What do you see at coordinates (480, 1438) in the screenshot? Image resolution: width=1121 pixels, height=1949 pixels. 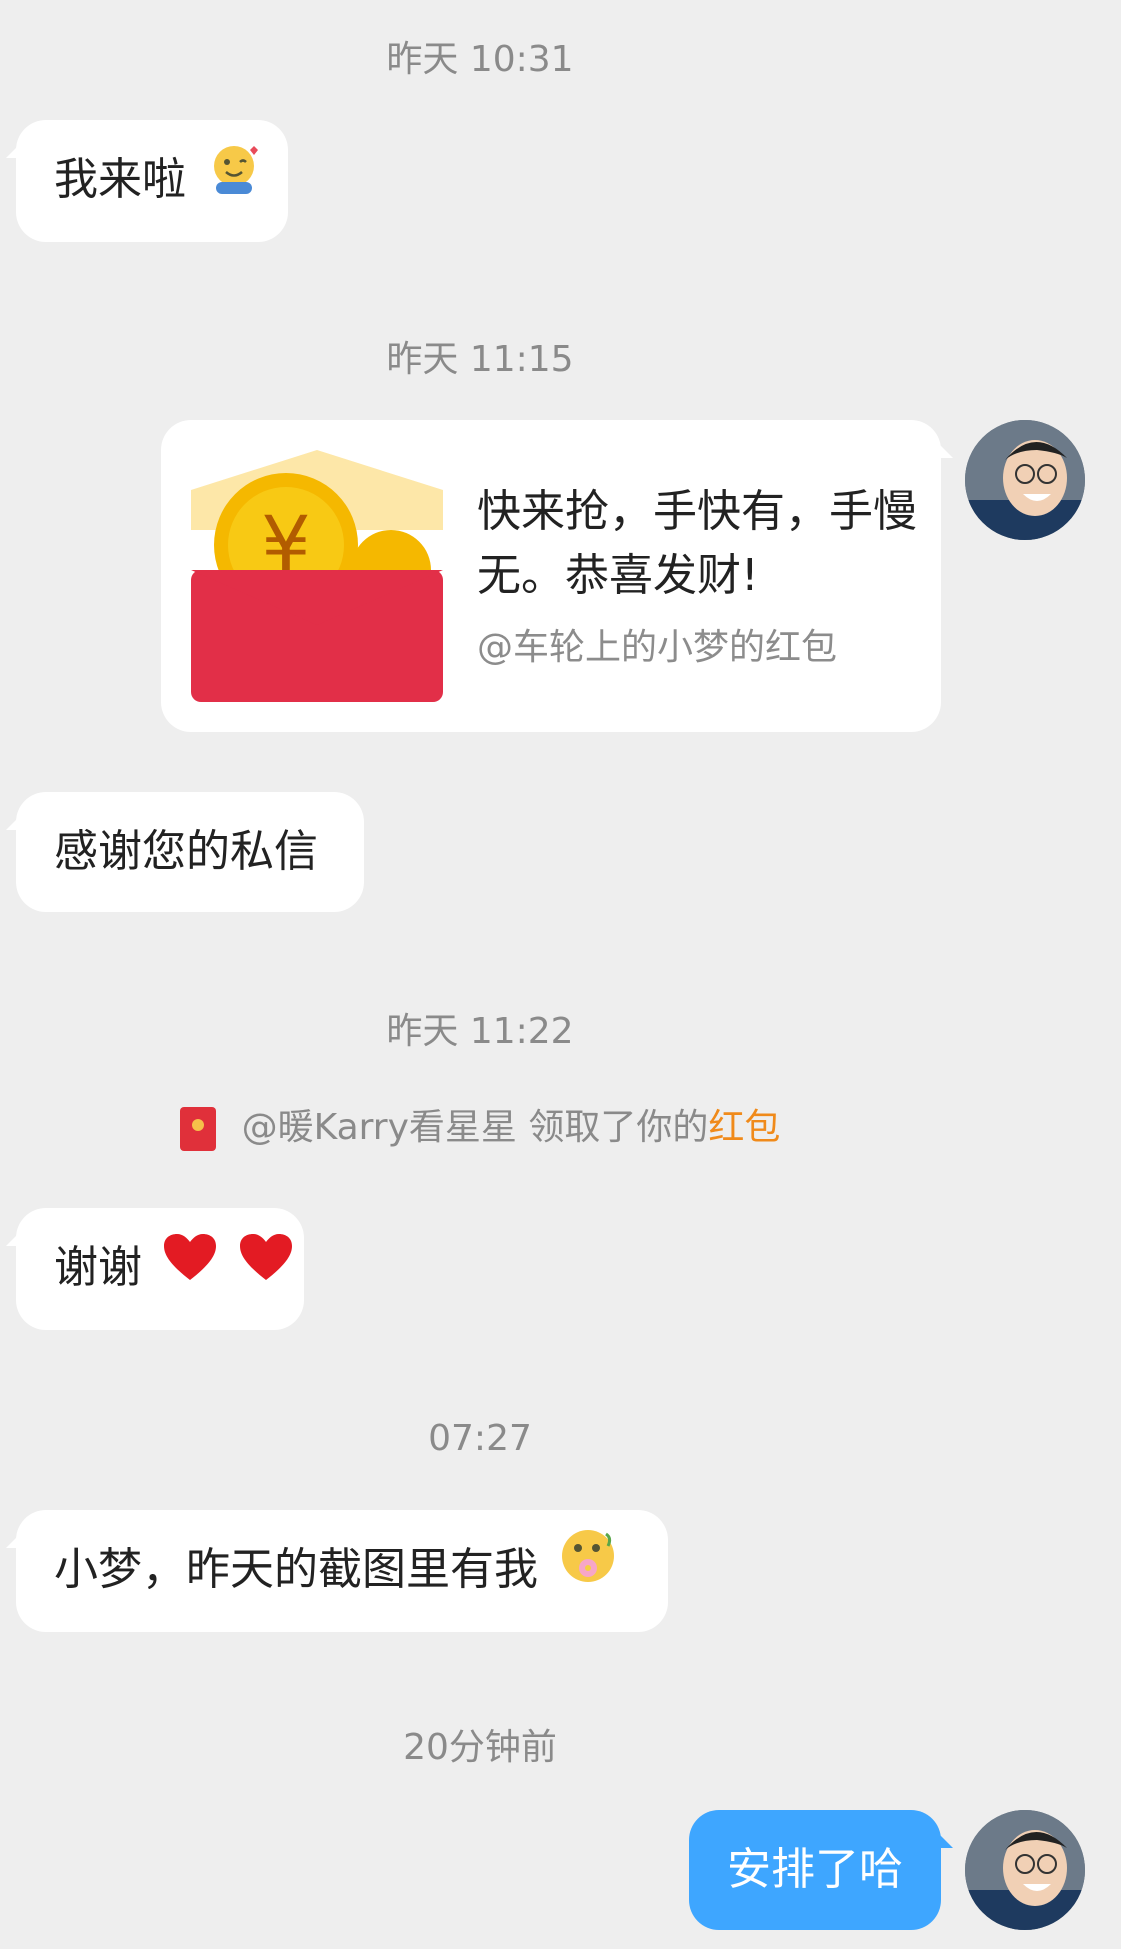 I see `timestamp: 07:27` at bounding box center [480, 1438].